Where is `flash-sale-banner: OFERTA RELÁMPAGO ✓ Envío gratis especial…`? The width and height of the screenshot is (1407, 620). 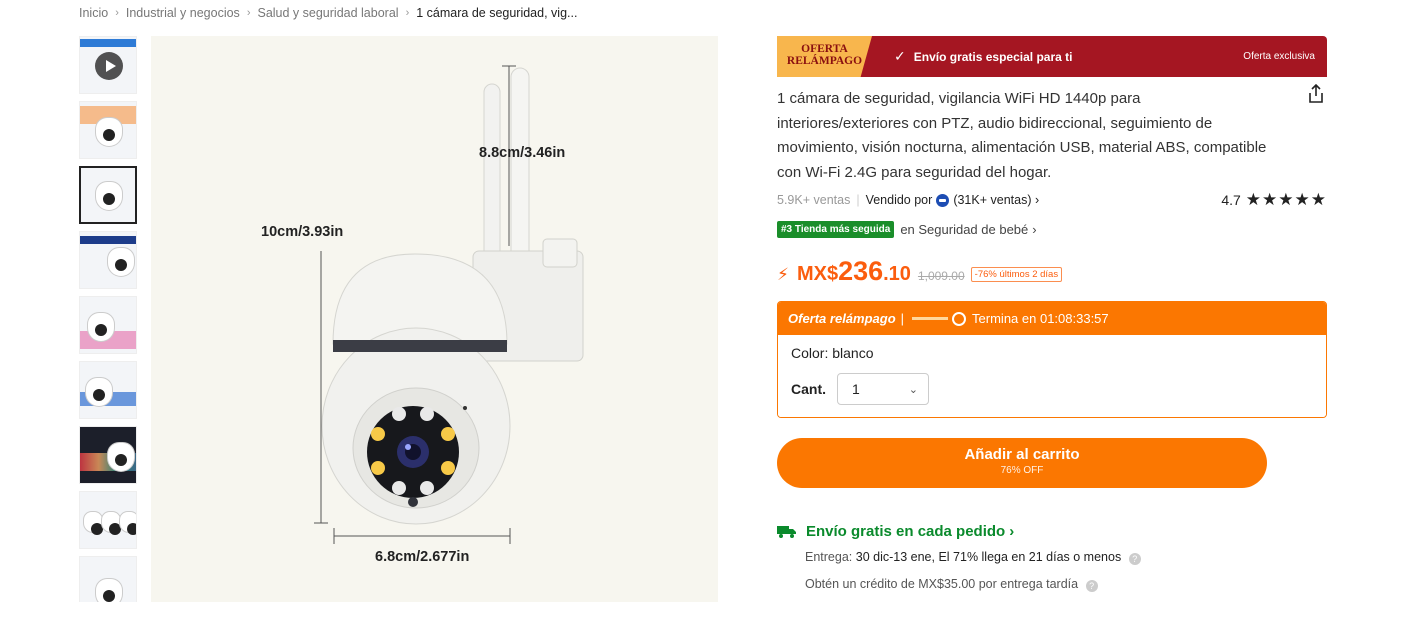
flash-sale-banner: OFERTA RELÁMPAGO ✓ Envío gratis especial… is located at coordinates (1052, 56).